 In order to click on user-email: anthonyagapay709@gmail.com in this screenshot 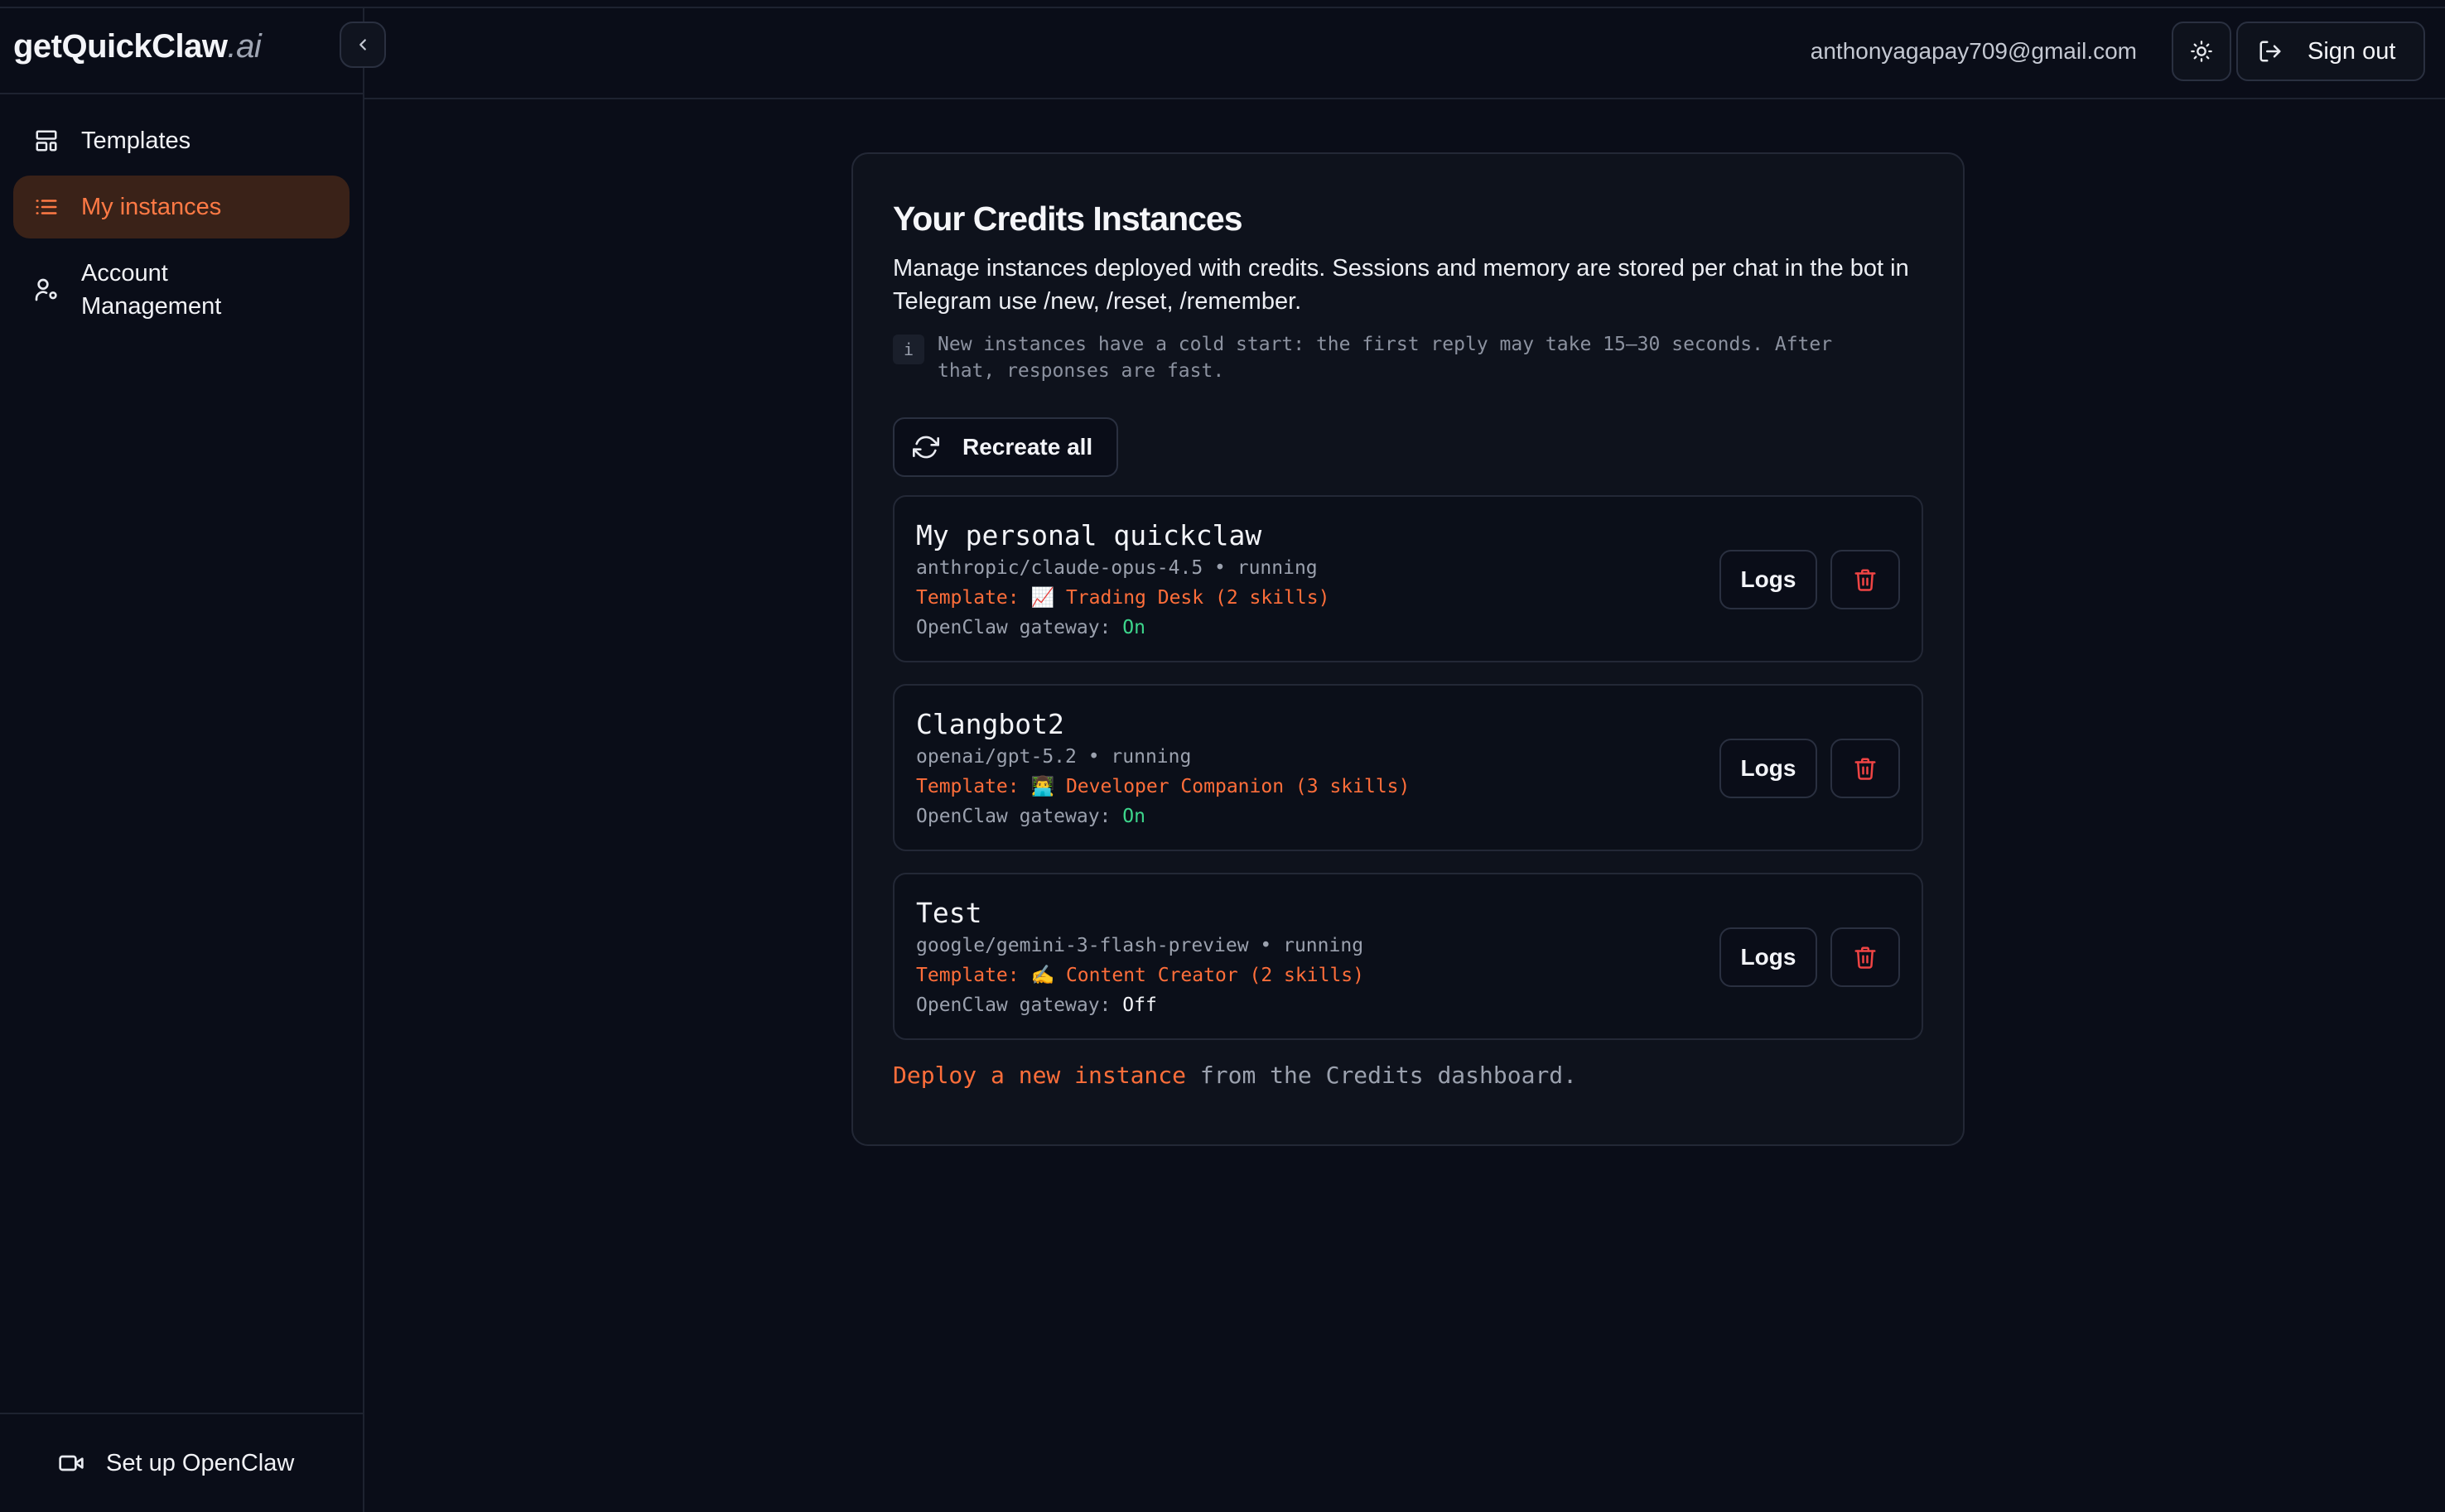, I will do `click(1973, 51)`.